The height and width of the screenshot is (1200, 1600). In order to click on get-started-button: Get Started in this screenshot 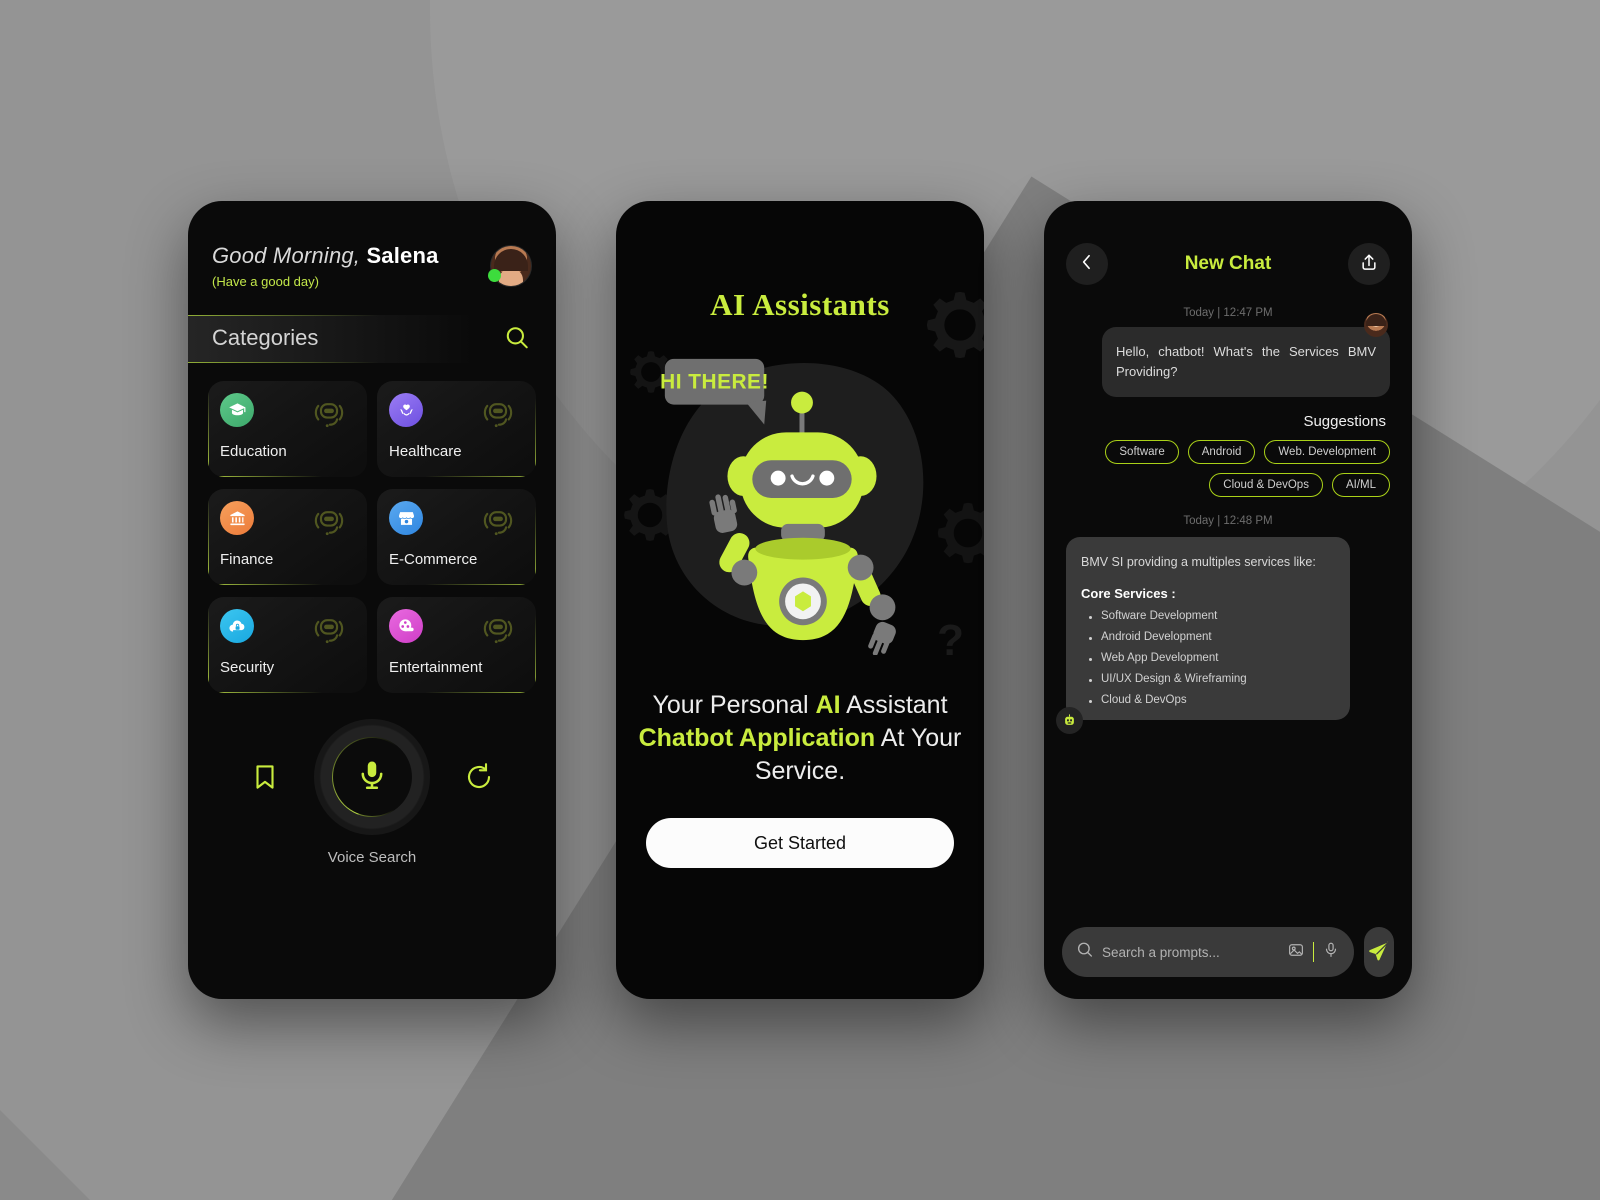, I will do `click(800, 843)`.